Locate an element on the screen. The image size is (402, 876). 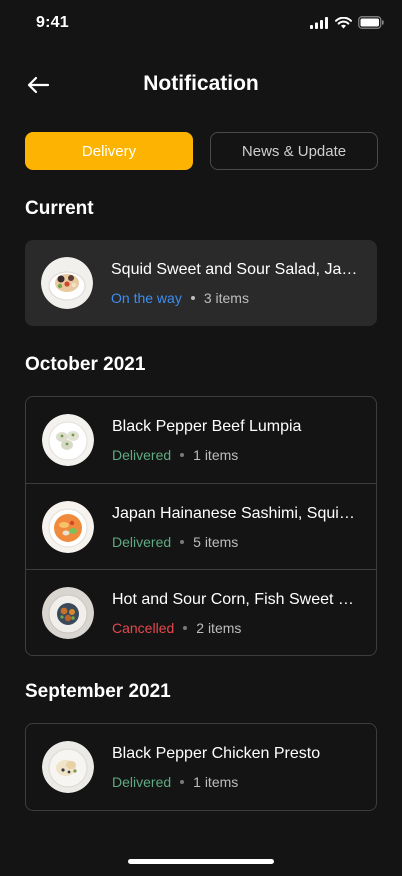
home-indicator is located at coordinates (201, 861).